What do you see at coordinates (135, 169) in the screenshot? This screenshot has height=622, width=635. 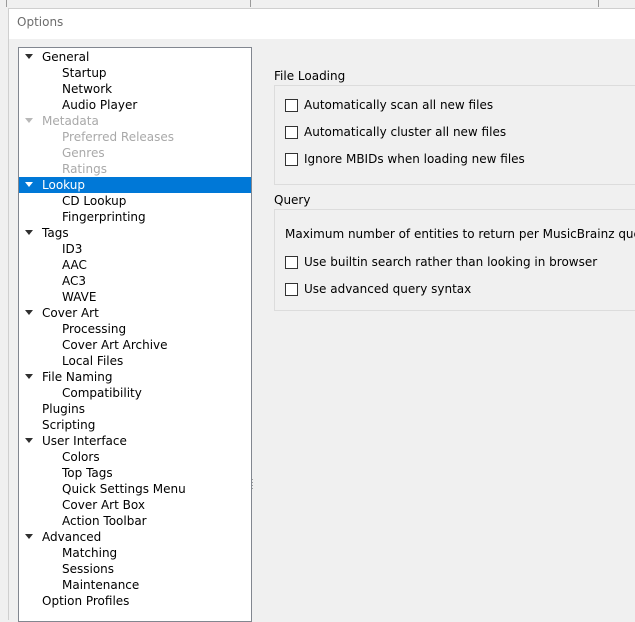 I see `tree-item-ratings: Ratings` at bounding box center [135, 169].